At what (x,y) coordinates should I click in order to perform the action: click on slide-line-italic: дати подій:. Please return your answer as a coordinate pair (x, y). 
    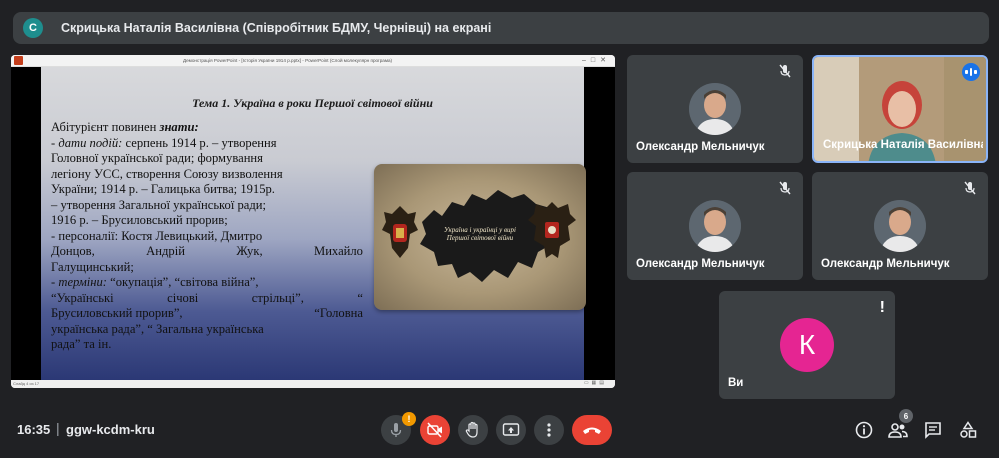
    Looking at the image, I should click on (90, 142).